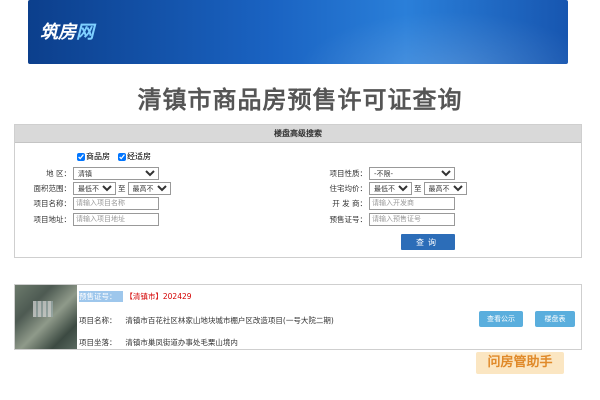 The width and height of the screenshot is (600, 400). I want to click on logo-accent-text: 网, so click(85, 32).